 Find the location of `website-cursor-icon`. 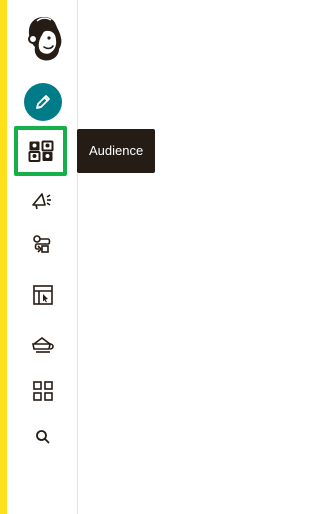

website-cursor-icon is located at coordinates (43, 295).